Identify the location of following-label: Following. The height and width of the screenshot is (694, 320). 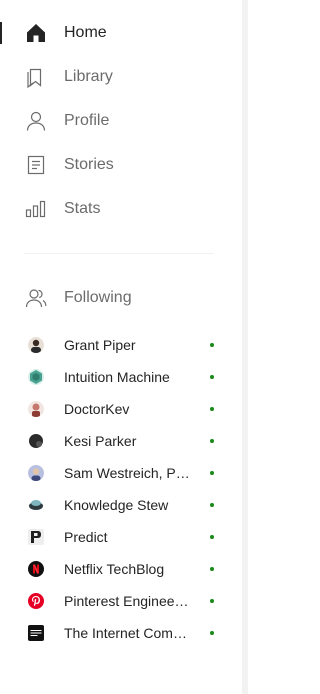
(98, 297).